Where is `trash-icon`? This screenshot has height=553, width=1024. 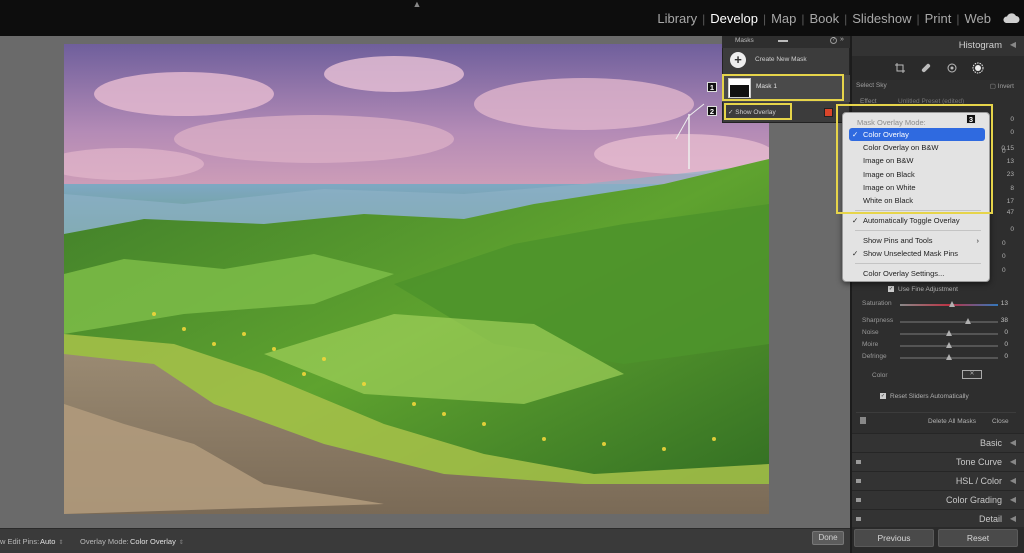 trash-icon is located at coordinates (863, 420).